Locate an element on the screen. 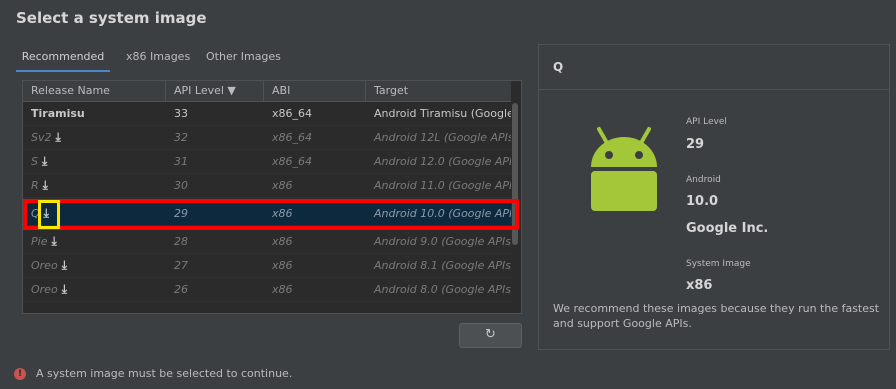 This screenshot has height=389, width=896. tab-recommended: Recommended is located at coordinates (63, 59).